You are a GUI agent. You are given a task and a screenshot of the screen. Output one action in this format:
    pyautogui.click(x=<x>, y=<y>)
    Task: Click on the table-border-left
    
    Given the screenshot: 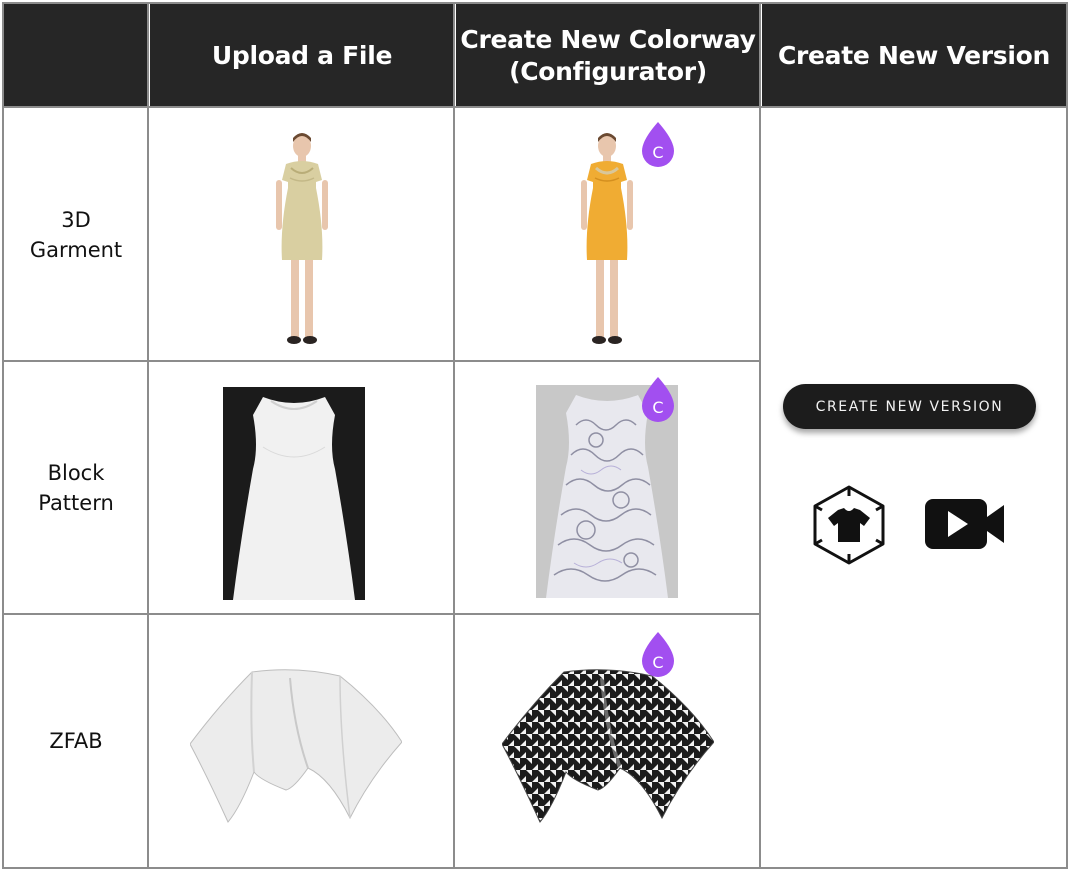 What is the action you would take?
    pyautogui.click(x=3, y=435)
    